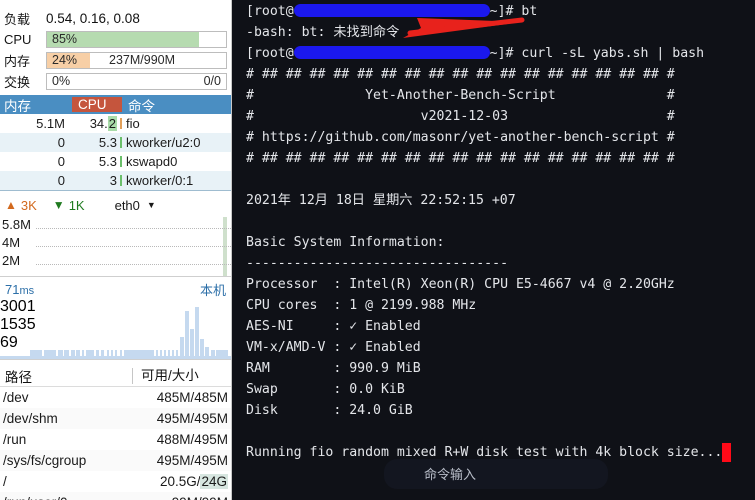 This screenshot has width=755, height=500. What do you see at coordinates (115, 161) in the screenshot?
I see `process-row: 0 5.3 kswapd0` at bounding box center [115, 161].